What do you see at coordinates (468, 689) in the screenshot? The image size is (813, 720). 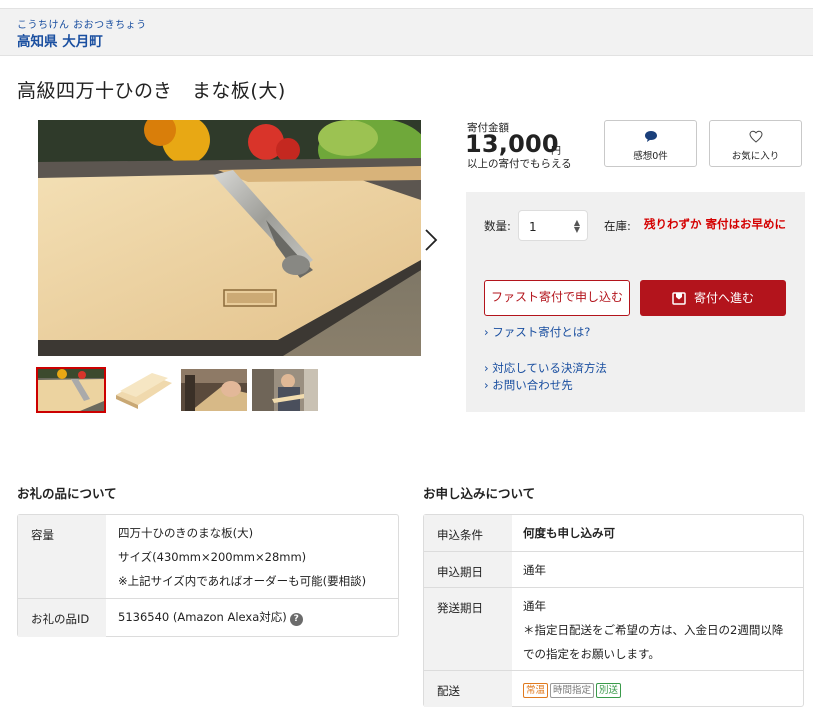 I see `row-header: 配送` at bounding box center [468, 689].